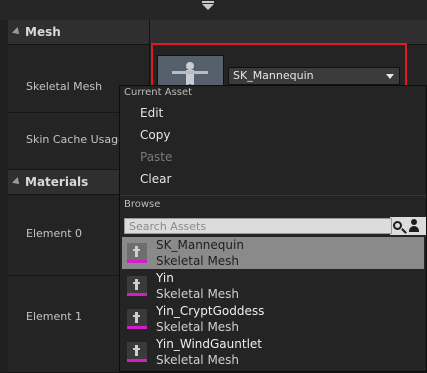 The height and width of the screenshot is (373, 427). Describe the element at coordinates (151, 113) in the screenshot. I see `menu-item-edit: Edit` at that location.